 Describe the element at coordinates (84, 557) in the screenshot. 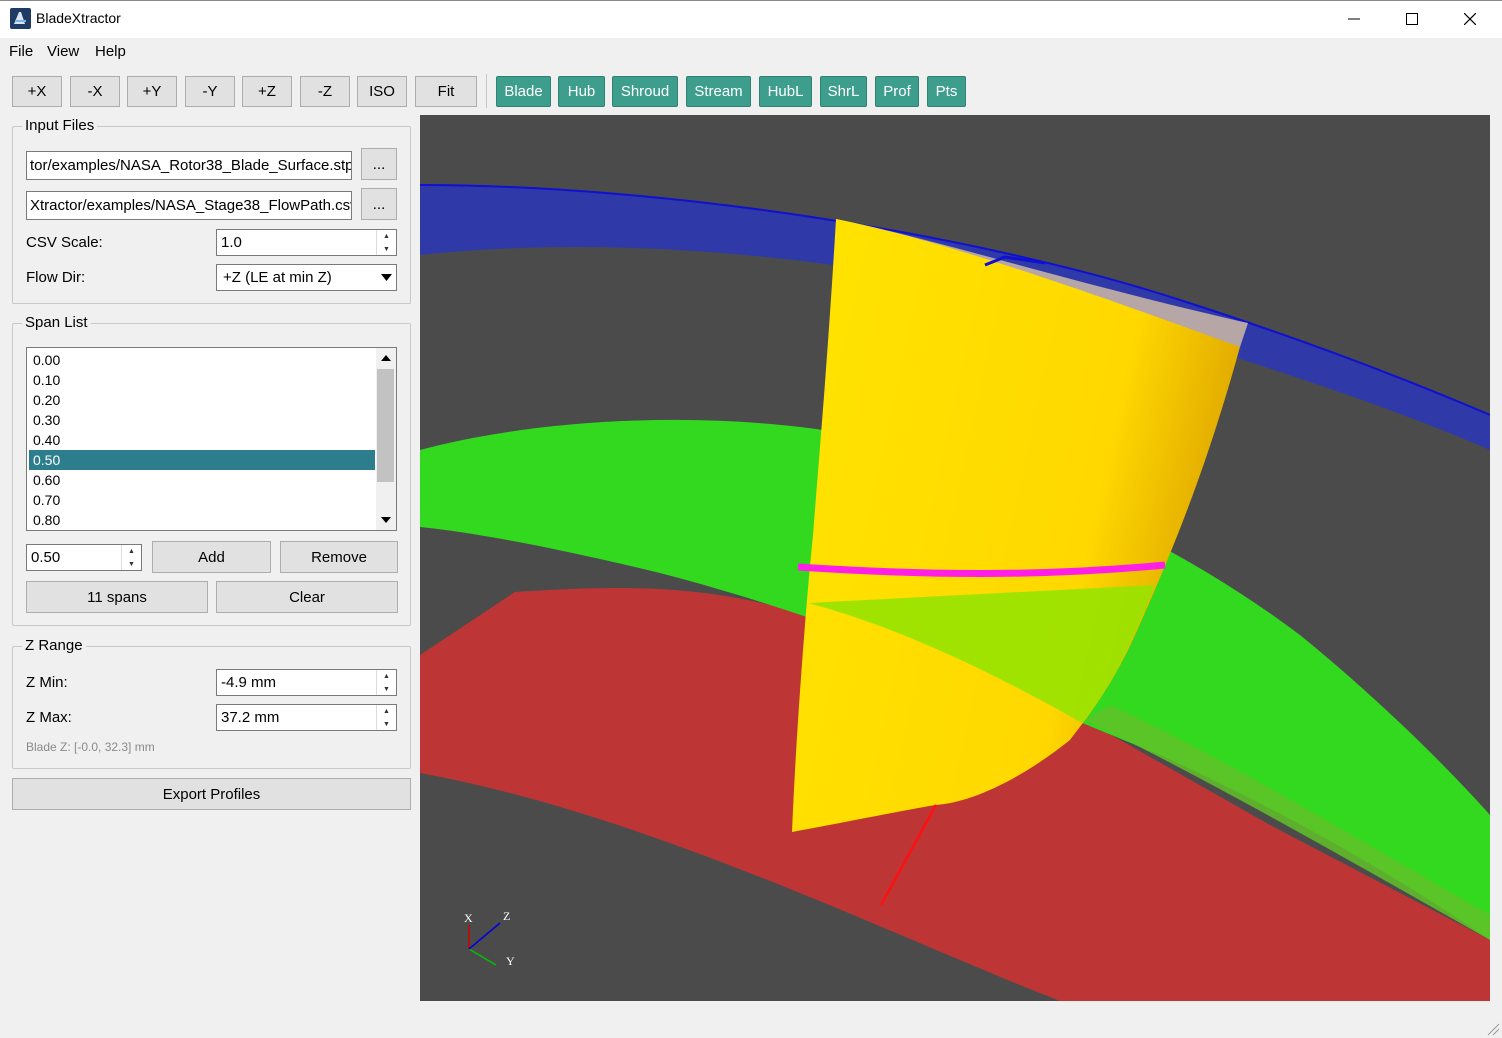

I see `span-value-spinbox: 0.50 ▲ ▼` at that location.